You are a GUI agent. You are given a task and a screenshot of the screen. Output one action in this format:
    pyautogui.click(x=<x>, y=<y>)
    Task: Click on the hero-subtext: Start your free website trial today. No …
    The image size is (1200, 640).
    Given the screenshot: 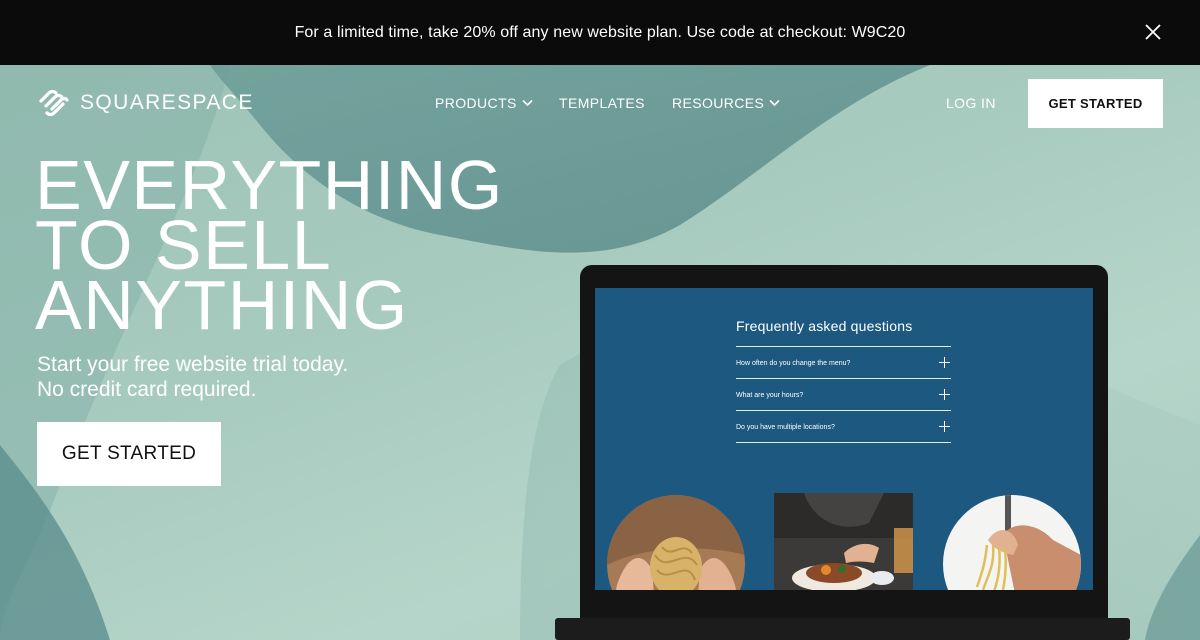 What is the action you would take?
    pyautogui.click(x=192, y=377)
    